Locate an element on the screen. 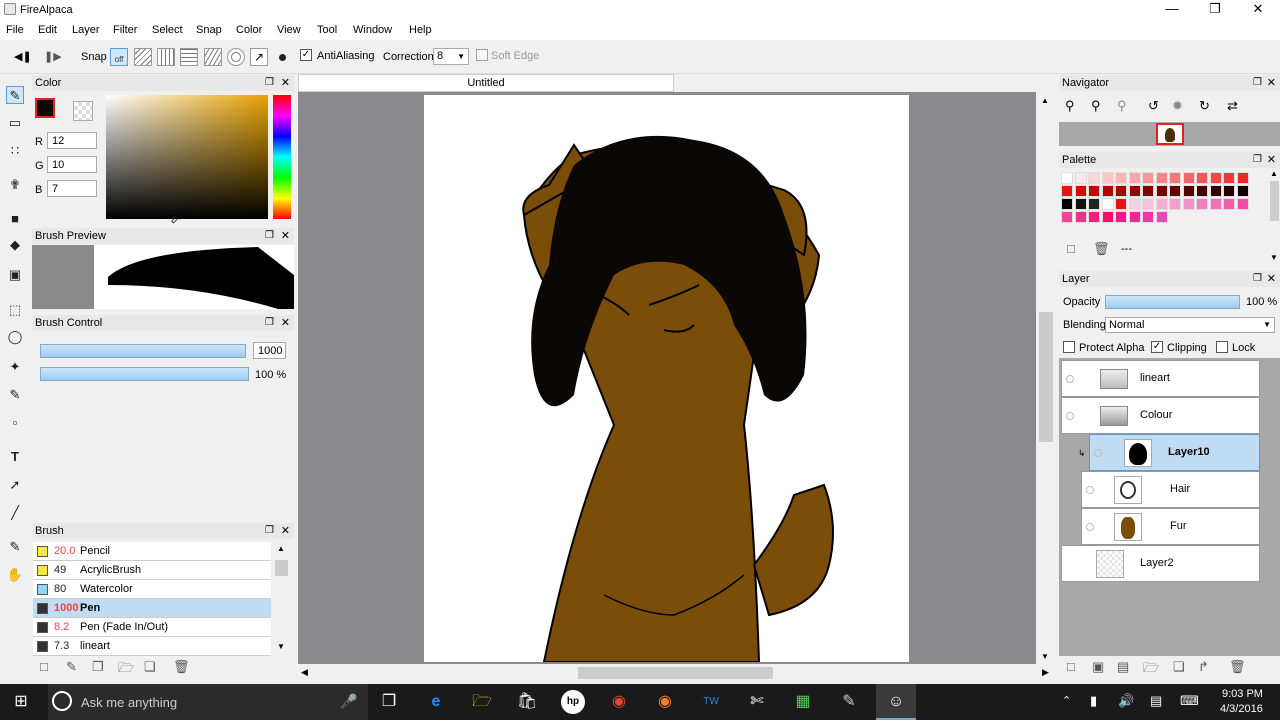  rotate-left-icon: ↺ is located at coordinates (1153, 106).